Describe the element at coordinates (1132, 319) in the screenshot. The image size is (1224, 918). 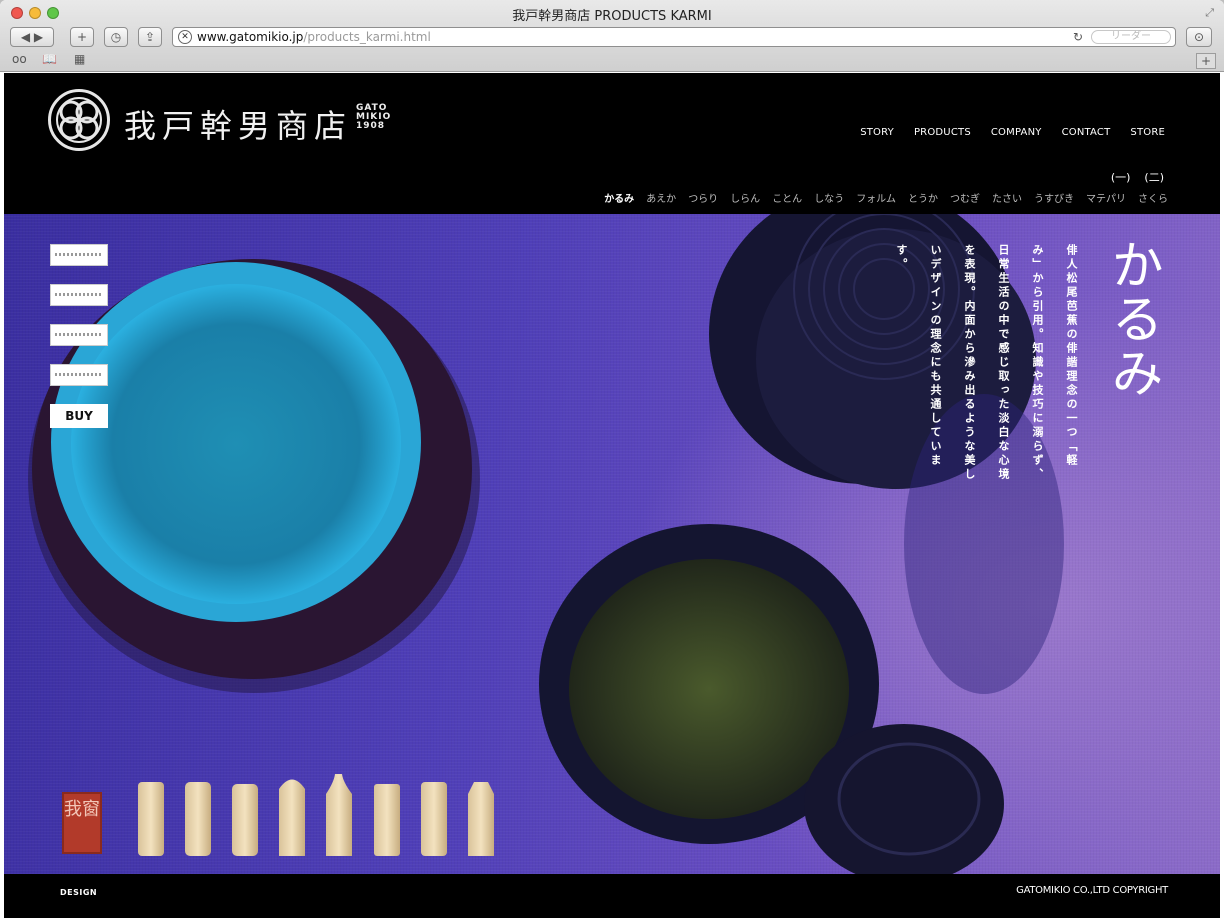
I see `product-title: かるみ` at that location.